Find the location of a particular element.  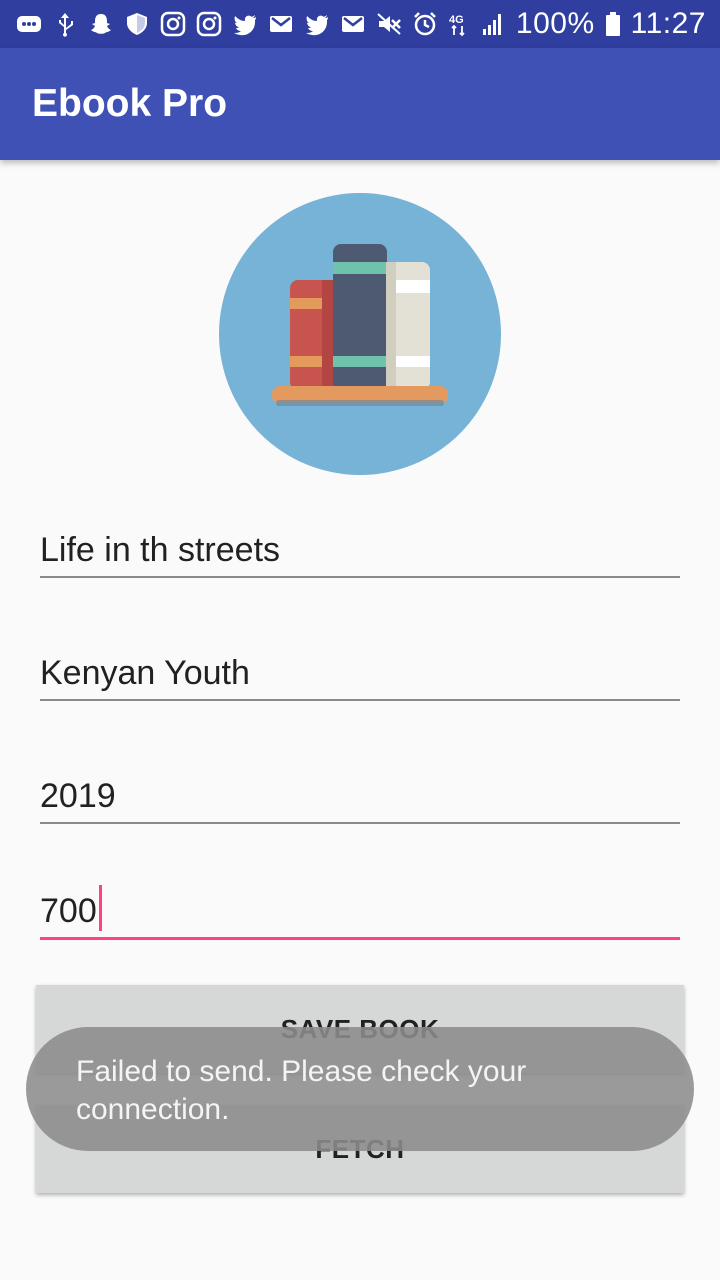

snapchat-icon is located at coordinates (101, 24).